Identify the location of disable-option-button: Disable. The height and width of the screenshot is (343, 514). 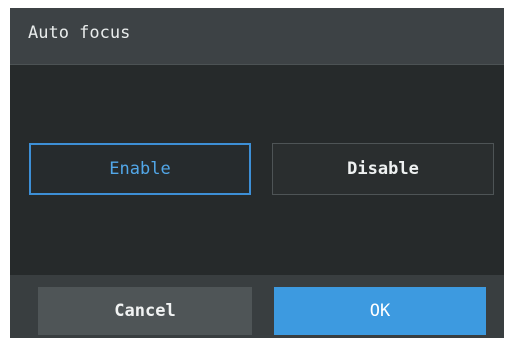
(383, 169).